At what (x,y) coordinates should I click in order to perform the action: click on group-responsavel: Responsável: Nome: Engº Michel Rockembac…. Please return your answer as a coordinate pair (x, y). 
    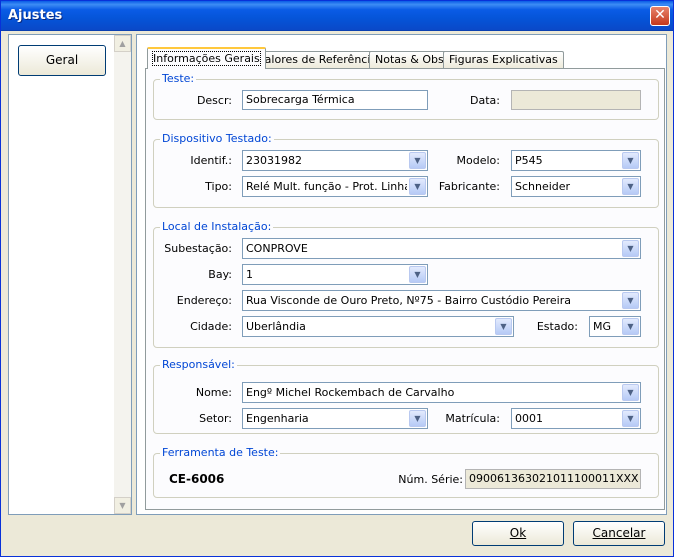
    Looking at the image, I should click on (406, 396).